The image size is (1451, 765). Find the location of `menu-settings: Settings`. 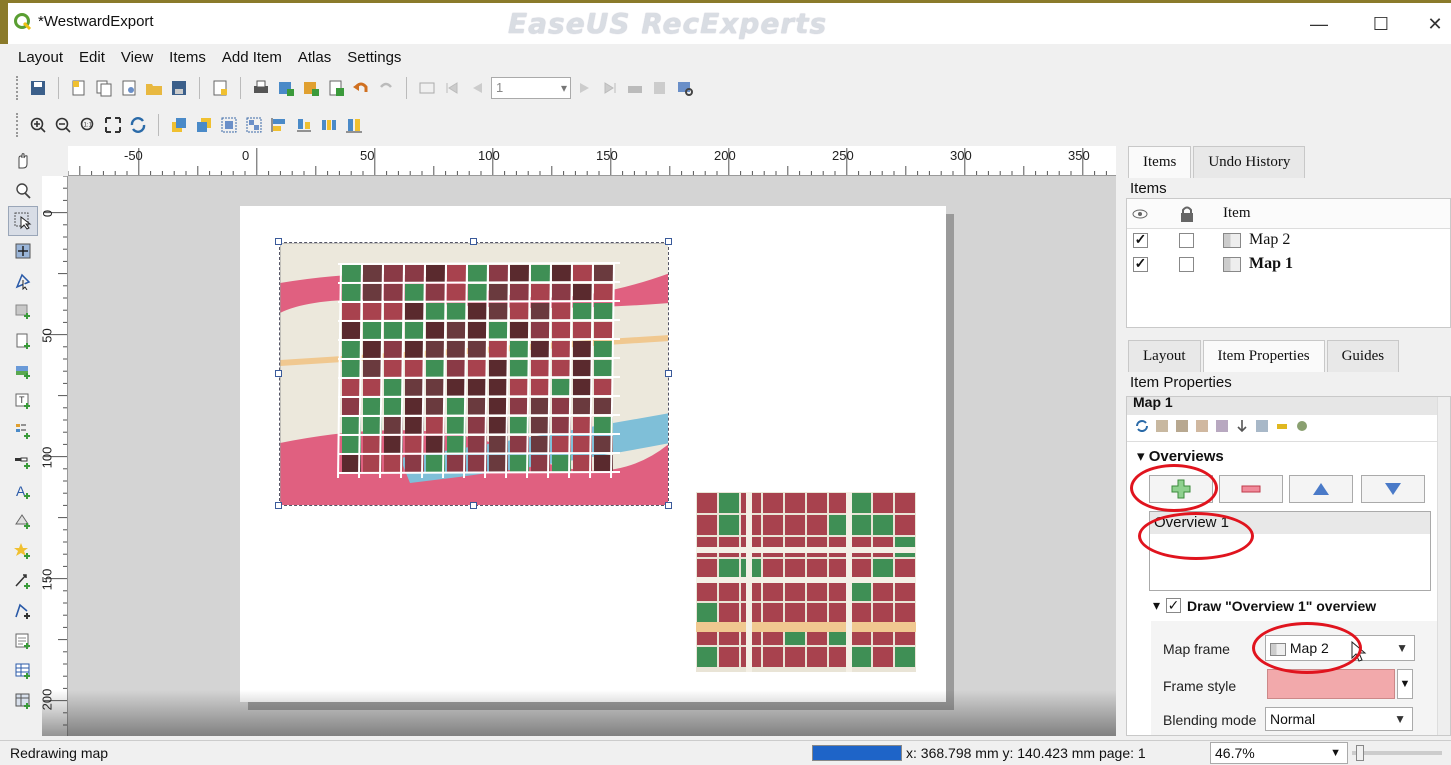

menu-settings: Settings is located at coordinates (374, 57).